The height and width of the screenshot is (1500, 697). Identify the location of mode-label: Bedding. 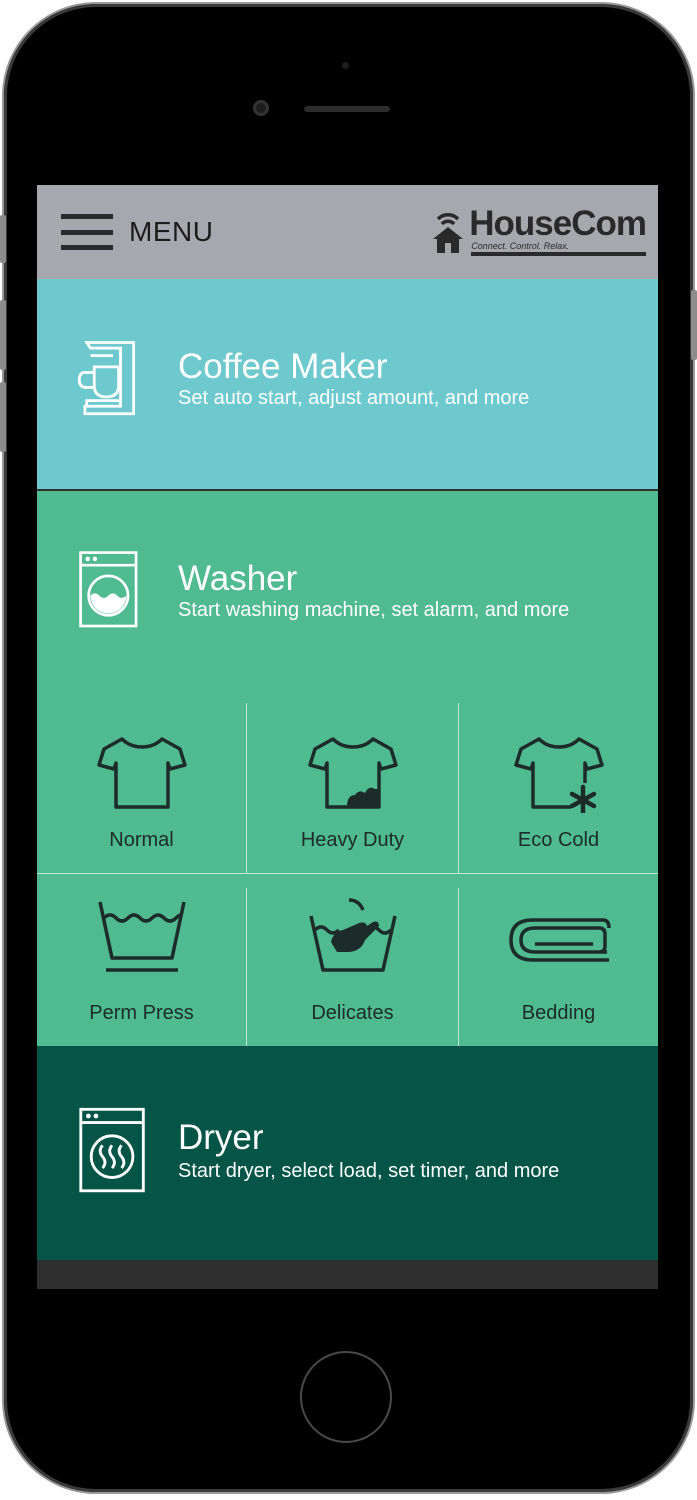
(558, 1013).